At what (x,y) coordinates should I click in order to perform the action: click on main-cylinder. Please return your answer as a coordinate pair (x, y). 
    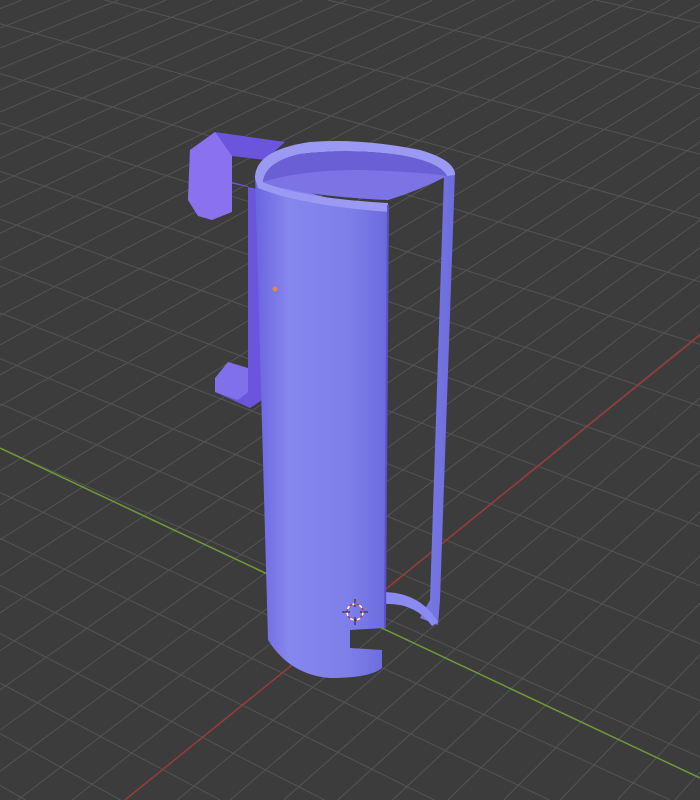
    Looking at the image, I should click on (321, 426).